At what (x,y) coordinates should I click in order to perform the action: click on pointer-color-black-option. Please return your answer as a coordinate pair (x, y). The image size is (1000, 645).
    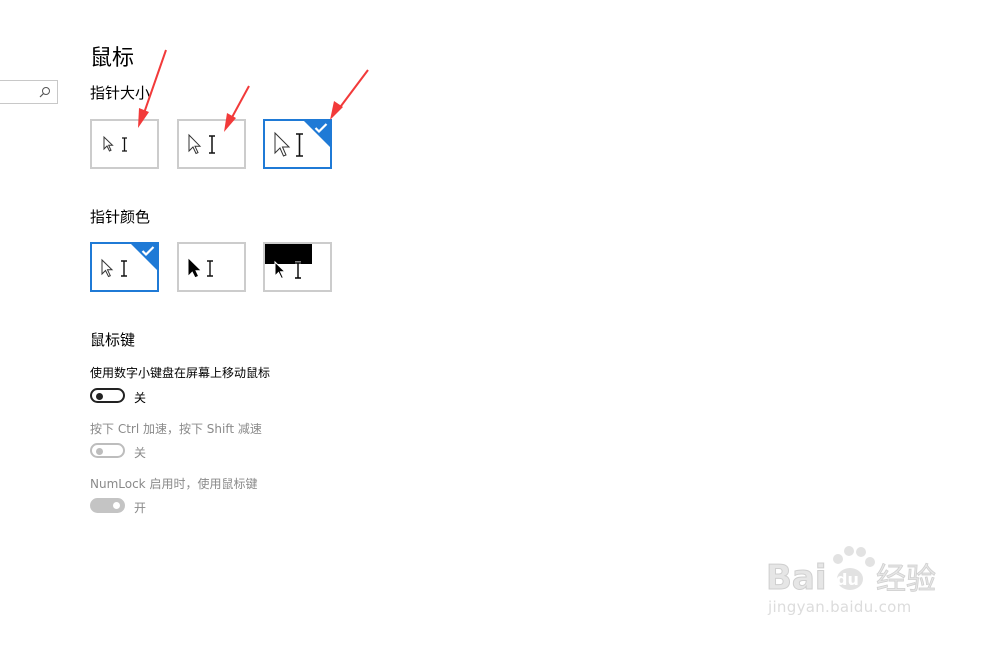
    Looking at the image, I should click on (211, 267).